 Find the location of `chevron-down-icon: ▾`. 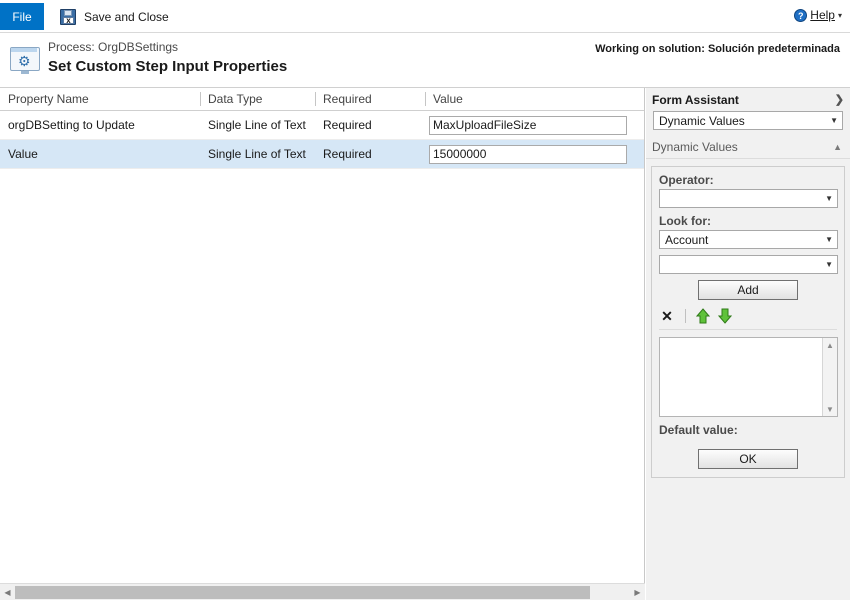

chevron-down-icon: ▾ is located at coordinates (840, 15).